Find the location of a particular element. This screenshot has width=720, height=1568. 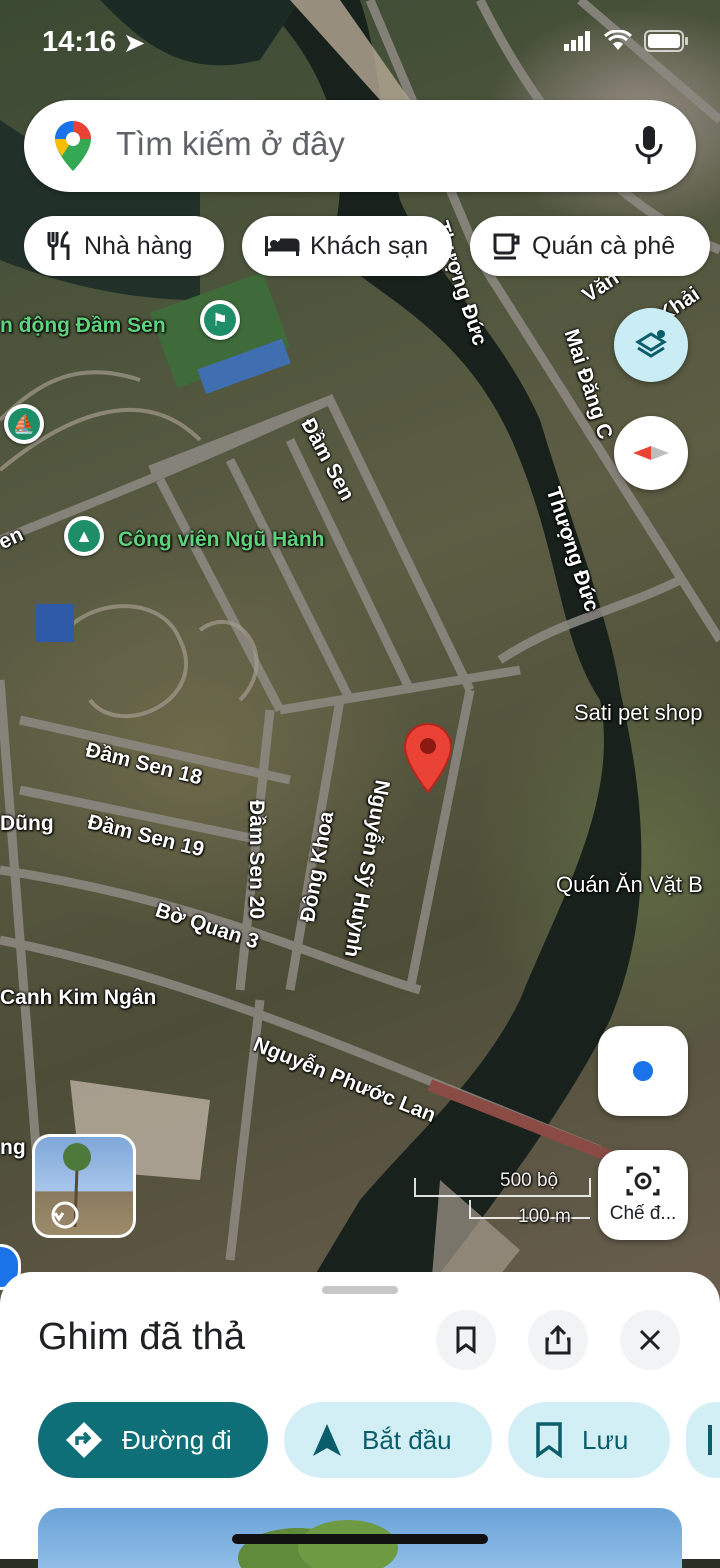

layers-icon is located at coordinates (651, 344).